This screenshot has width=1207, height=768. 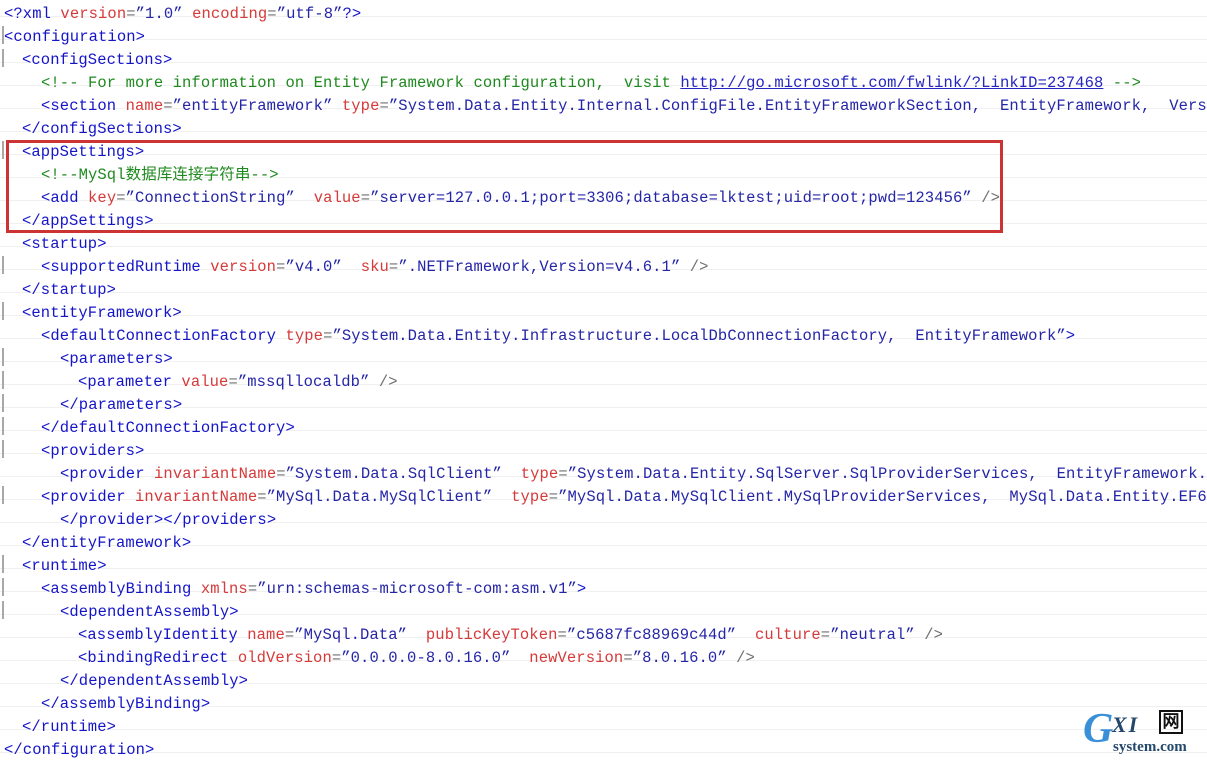 What do you see at coordinates (64, 566) in the screenshot?
I see `code-line: <runtime>` at bounding box center [64, 566].